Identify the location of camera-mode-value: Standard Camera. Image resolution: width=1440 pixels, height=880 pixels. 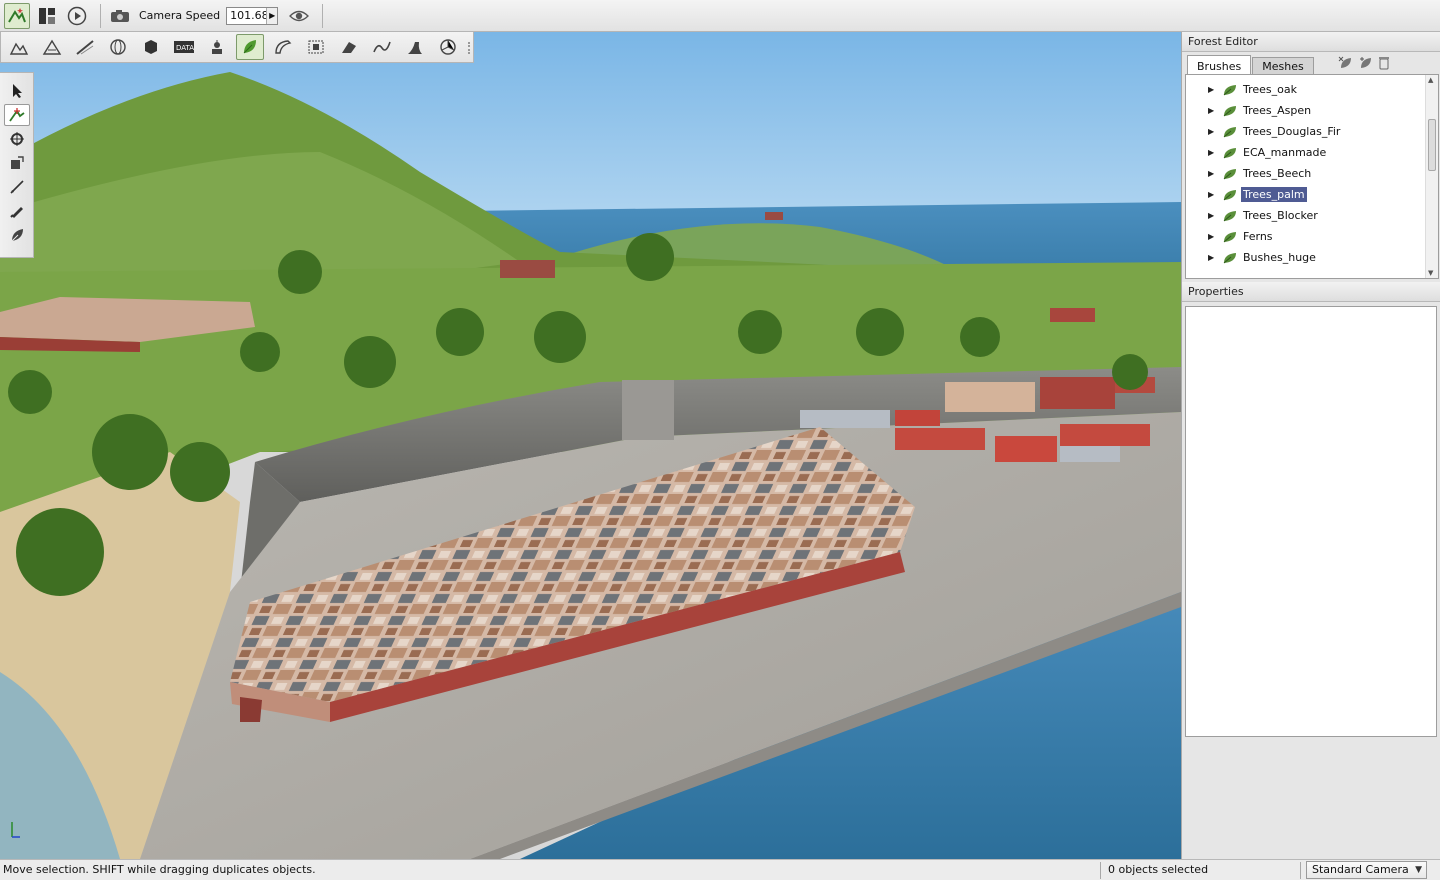
(1360, 869).